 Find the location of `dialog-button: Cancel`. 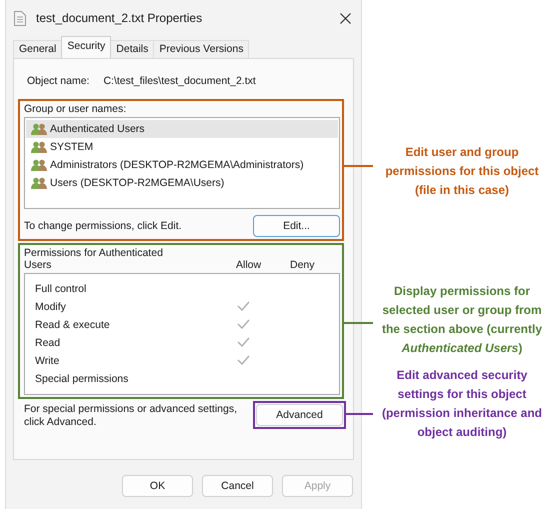

dialog-button: Cancel is located at coordinates (237, 486).